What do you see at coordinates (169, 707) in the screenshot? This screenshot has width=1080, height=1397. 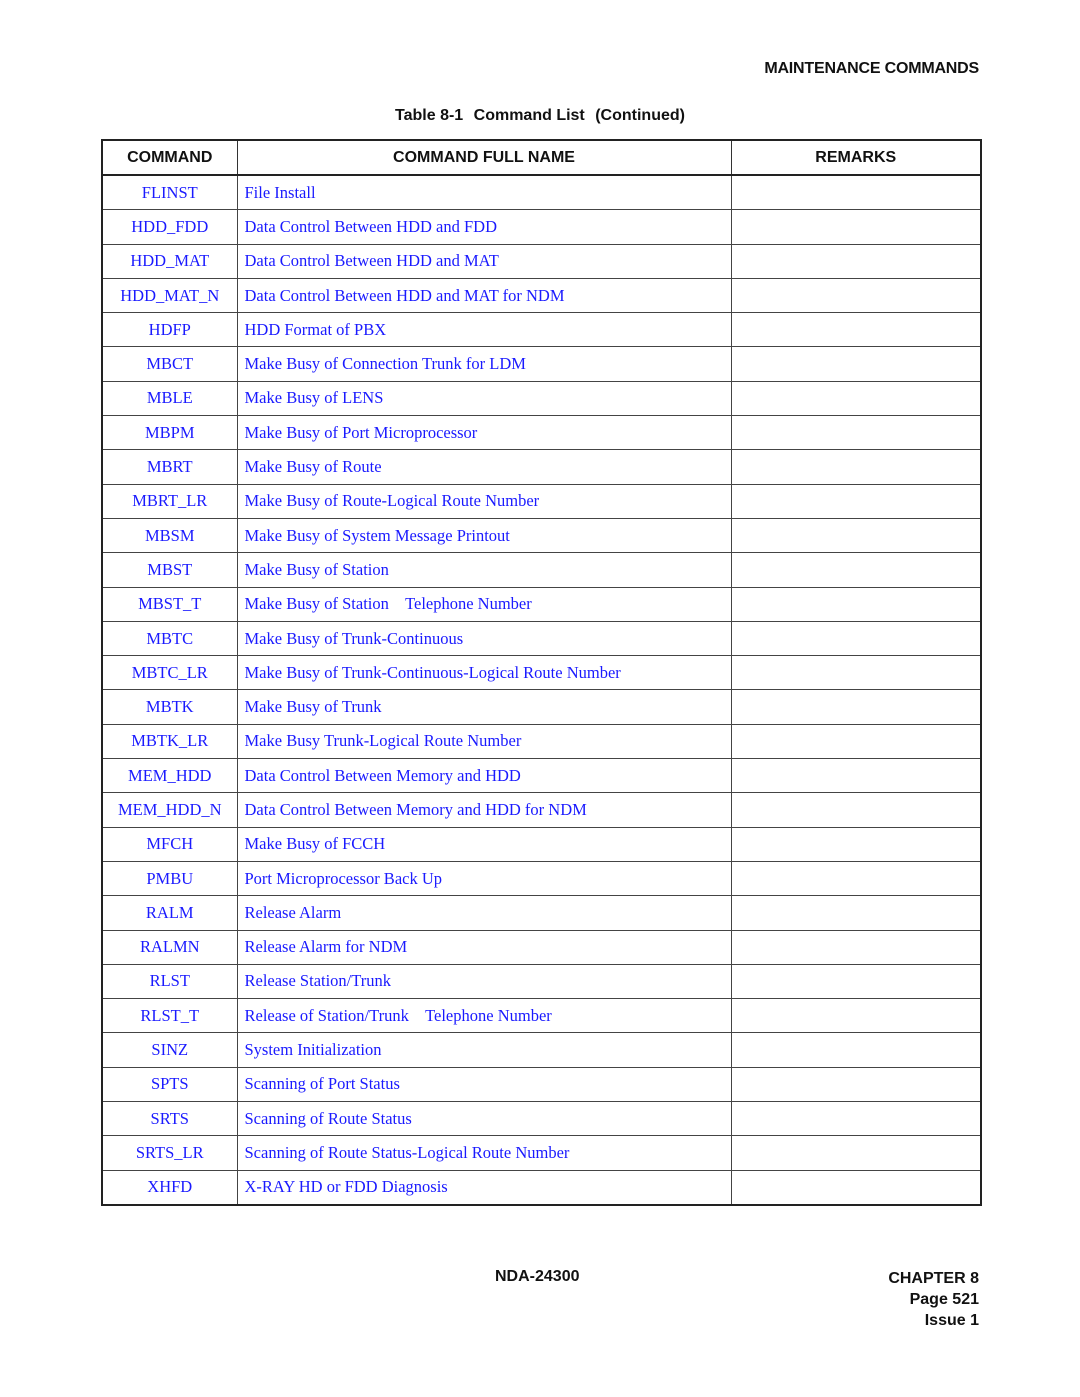 I see `command-cell: MBTK` at bounding box center [169, 707].